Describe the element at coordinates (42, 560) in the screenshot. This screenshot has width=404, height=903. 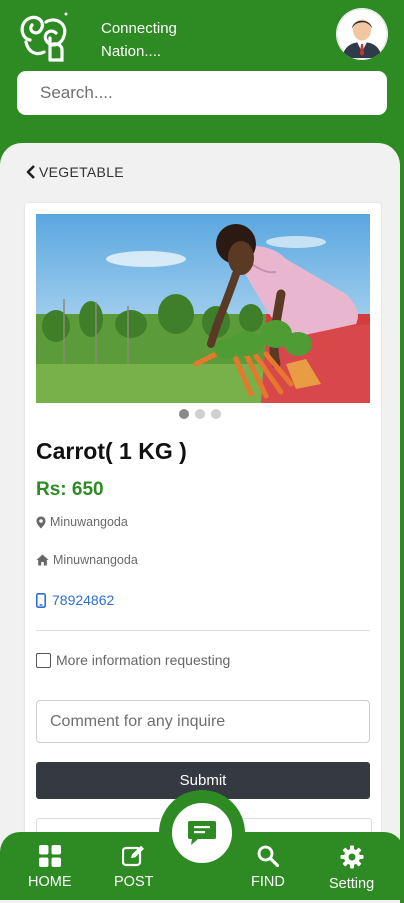
I see `home-icon` at that location.